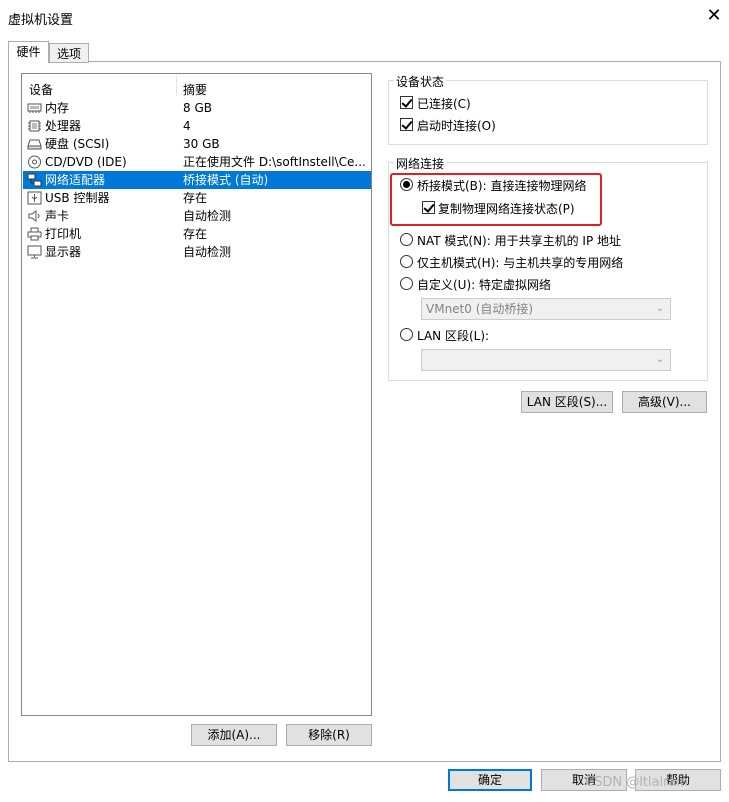 Image resolution: width=729 pixels, height=802 pixels. What do you see at coordinates (34, 180) in the screenshot?
I see `network-adapter-icon` at bounding box center [34, 180].